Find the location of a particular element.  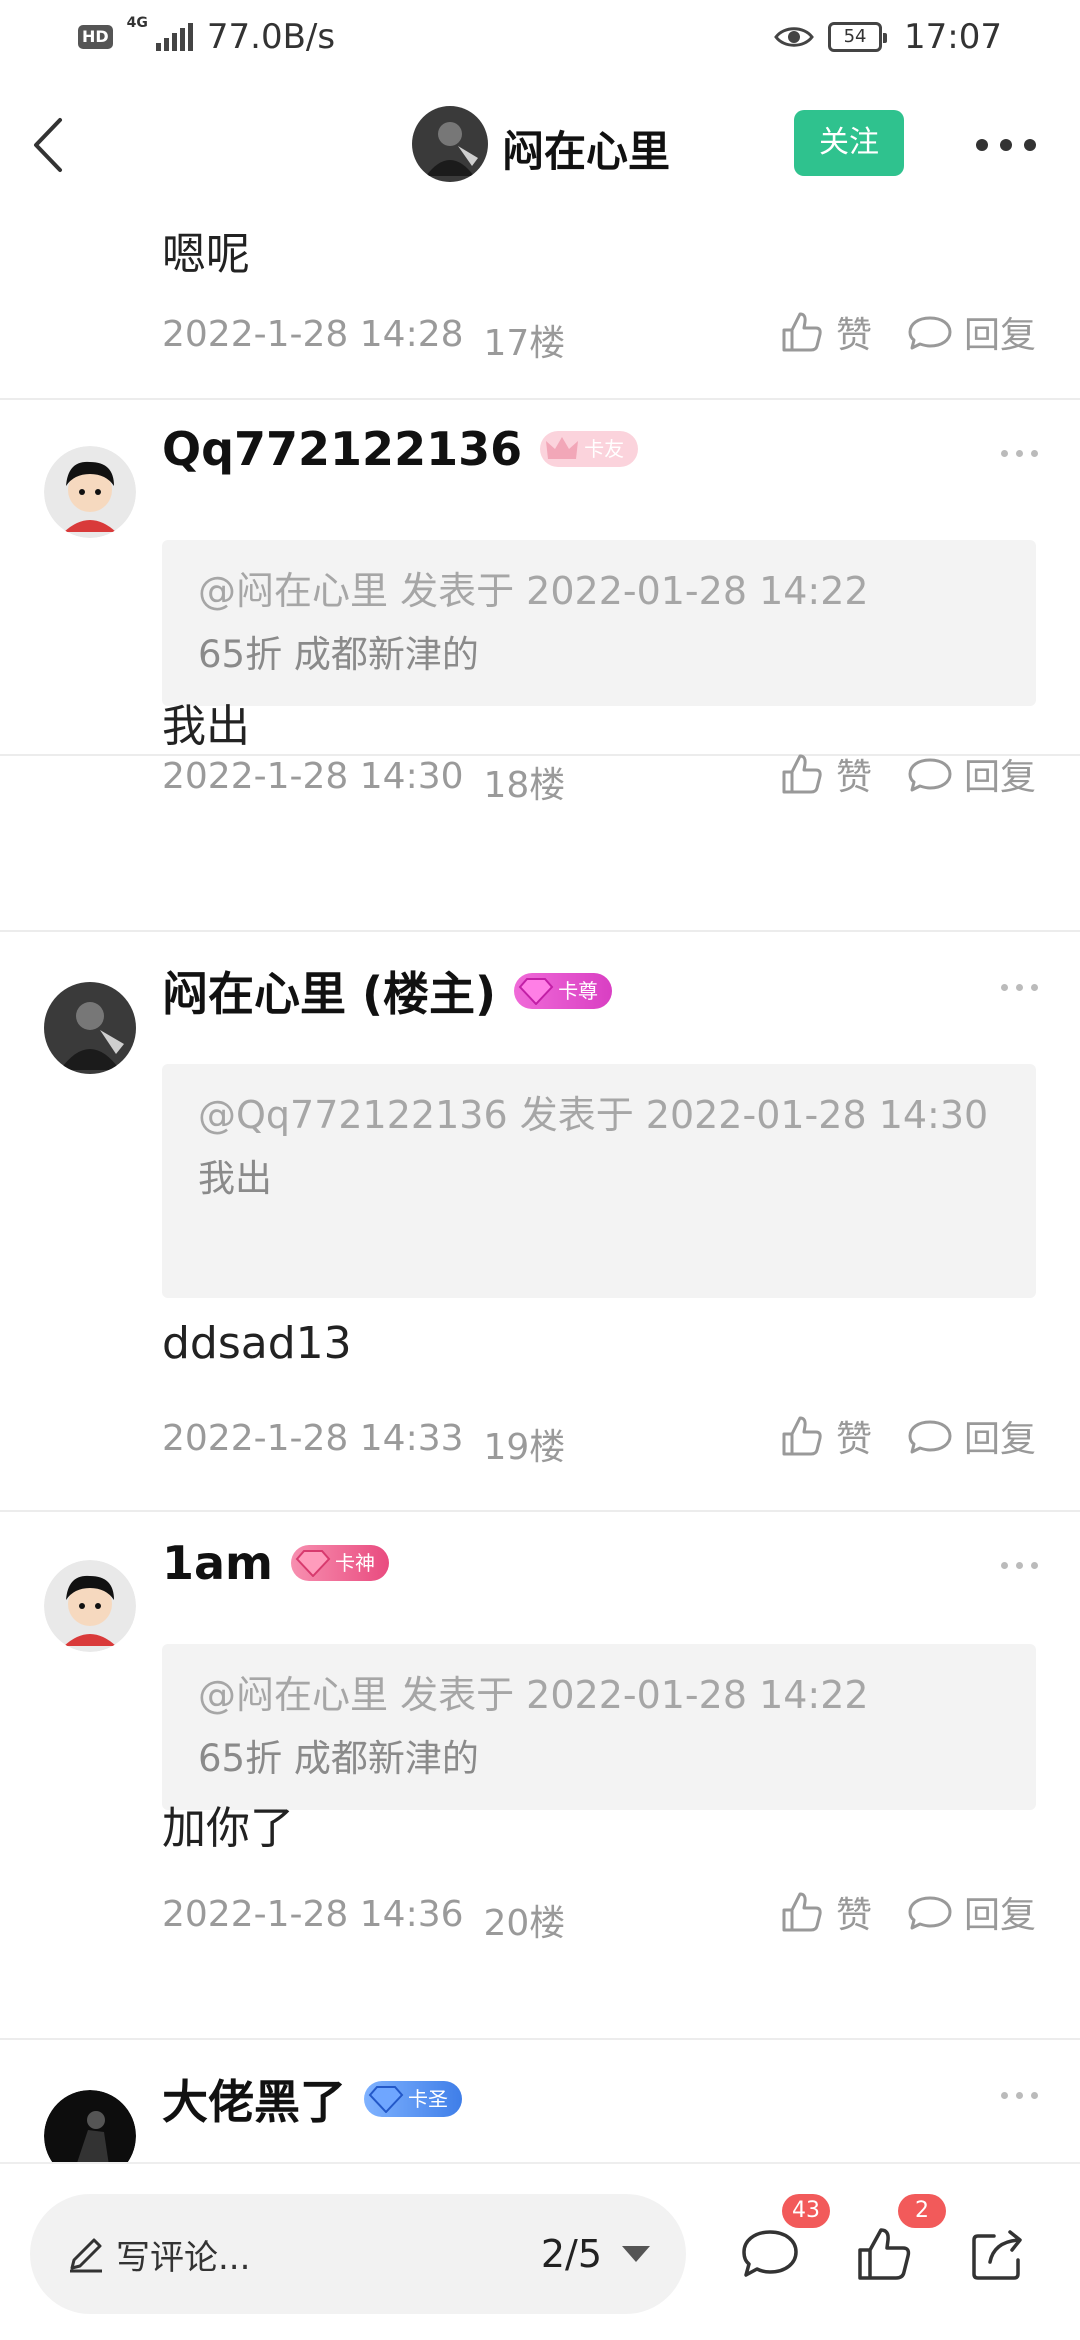

signal-icon is located at coordinates (174, 37).